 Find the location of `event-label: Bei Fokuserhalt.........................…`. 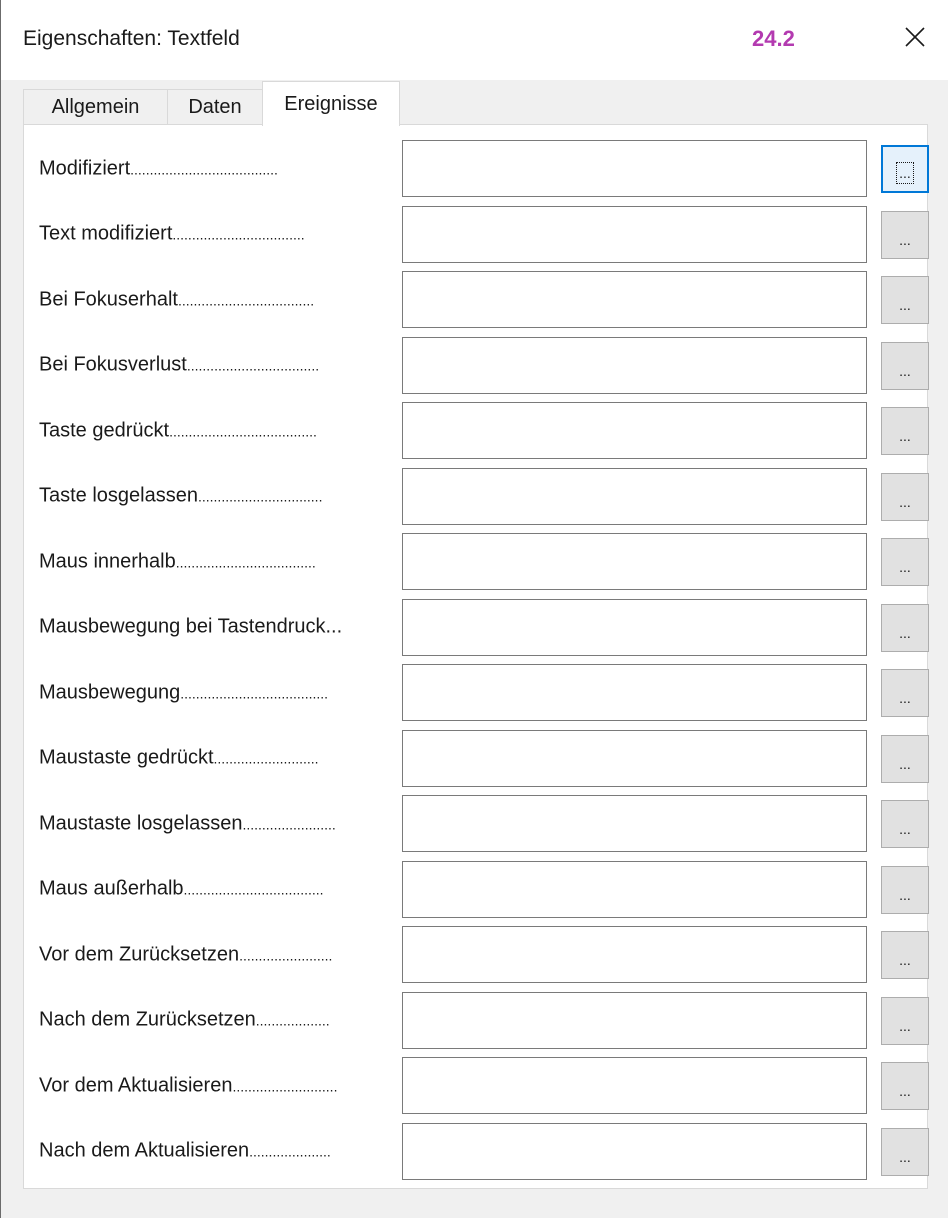

event-label: Bei Fokuserhalt.........................… is located at coordinates (177, 299).